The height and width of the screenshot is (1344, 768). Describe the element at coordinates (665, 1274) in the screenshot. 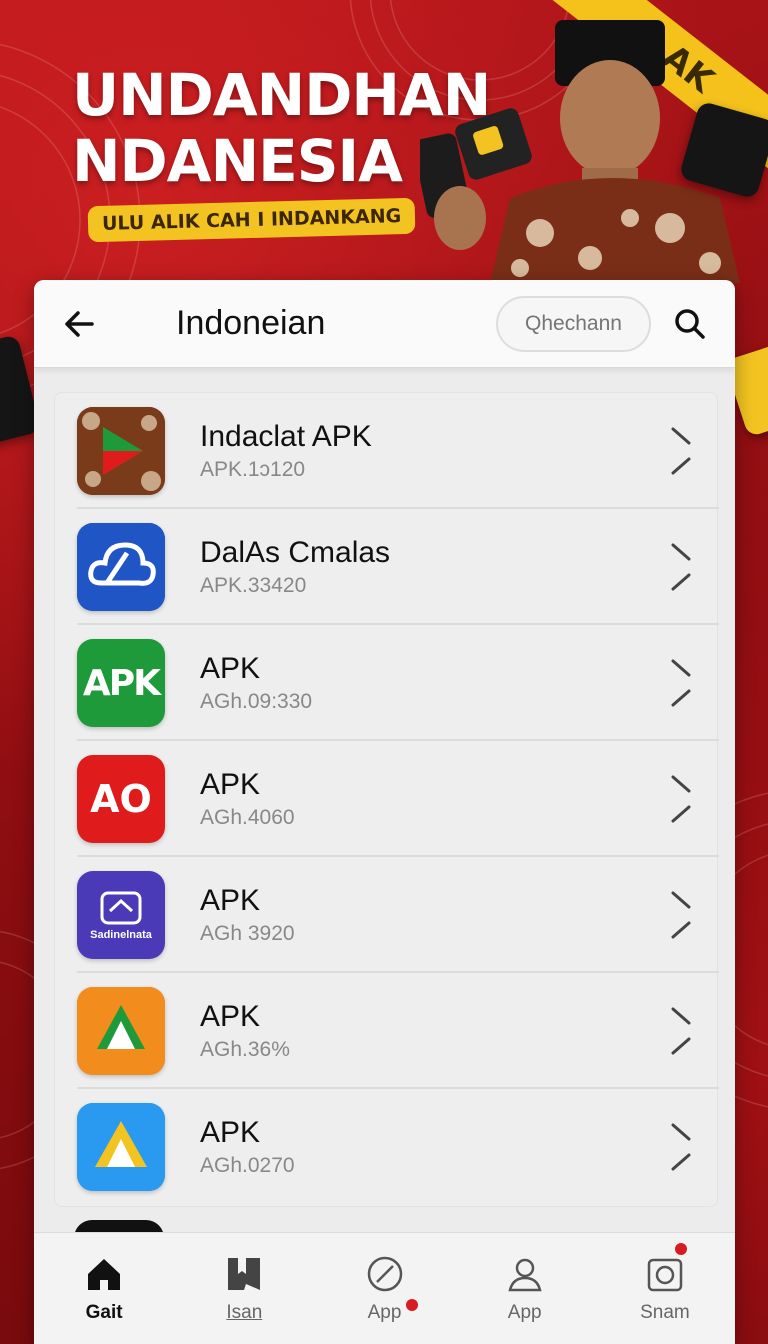

I see `camera-icon` at that location.